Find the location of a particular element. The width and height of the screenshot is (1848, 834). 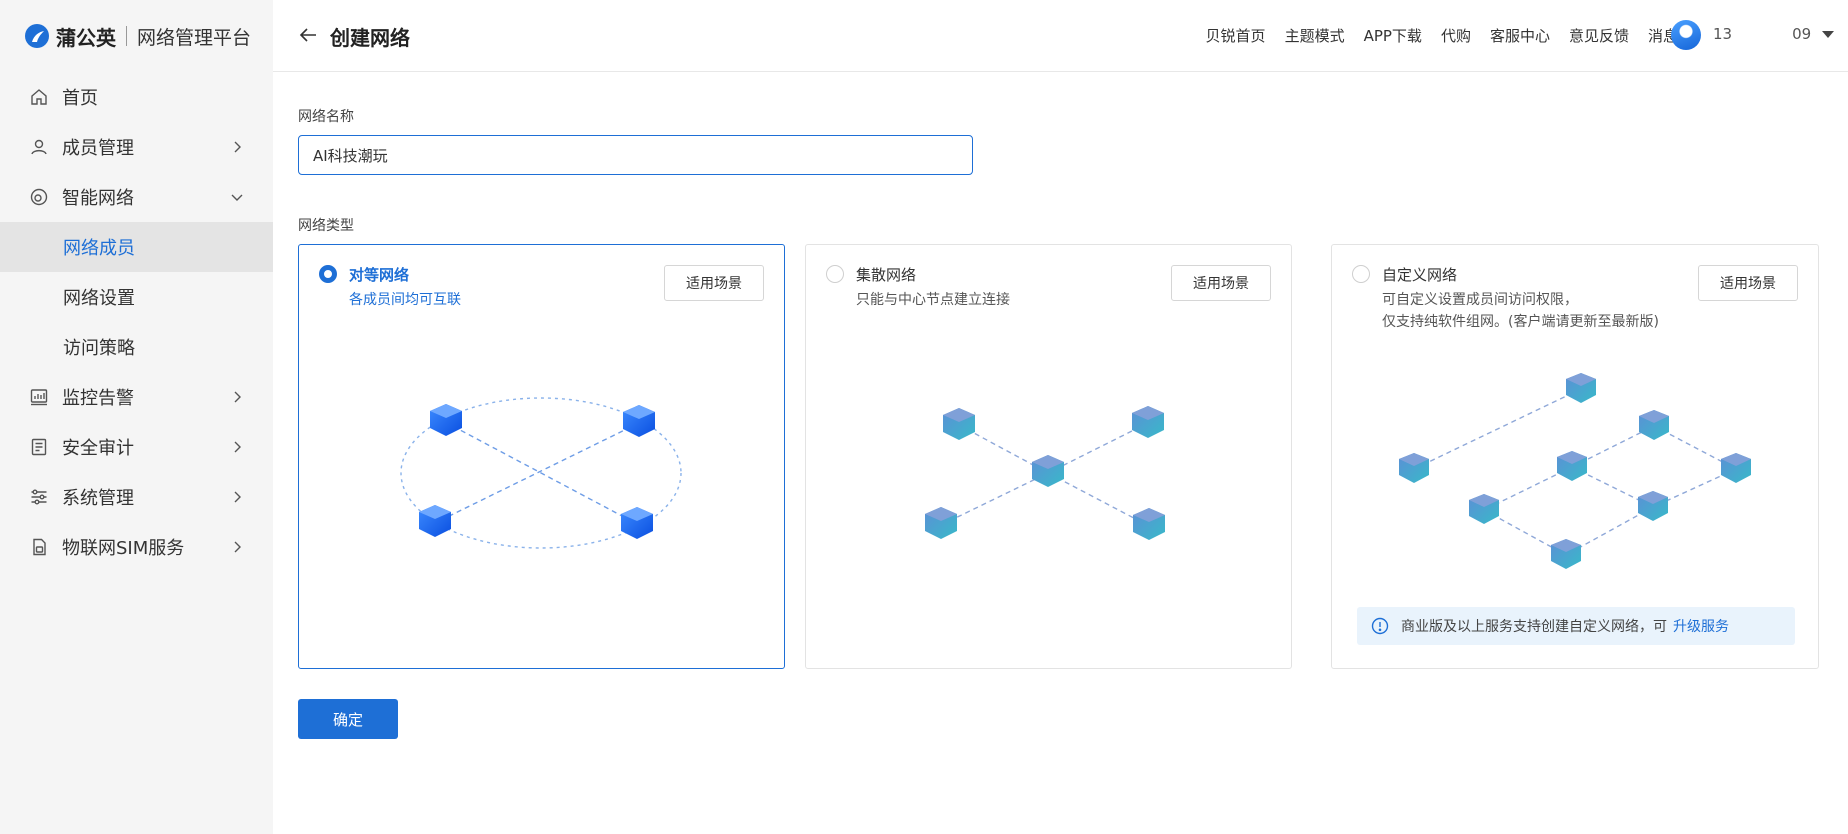

sidebar-item-security-audit: 安全审计 is located at coordinates (136, 447).